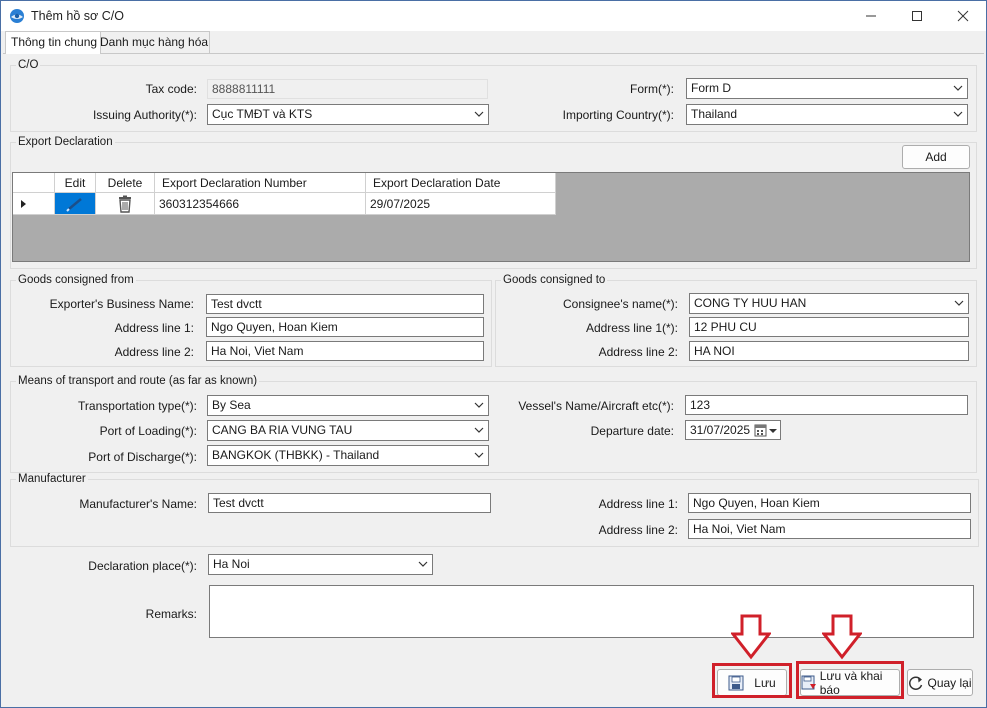 Image resolution: width=987 pixels, height=708 pixels. Describe the element at coordinates (154, 328) in the screenshot. I see `from-address1-label: Address line 1:` at that location.